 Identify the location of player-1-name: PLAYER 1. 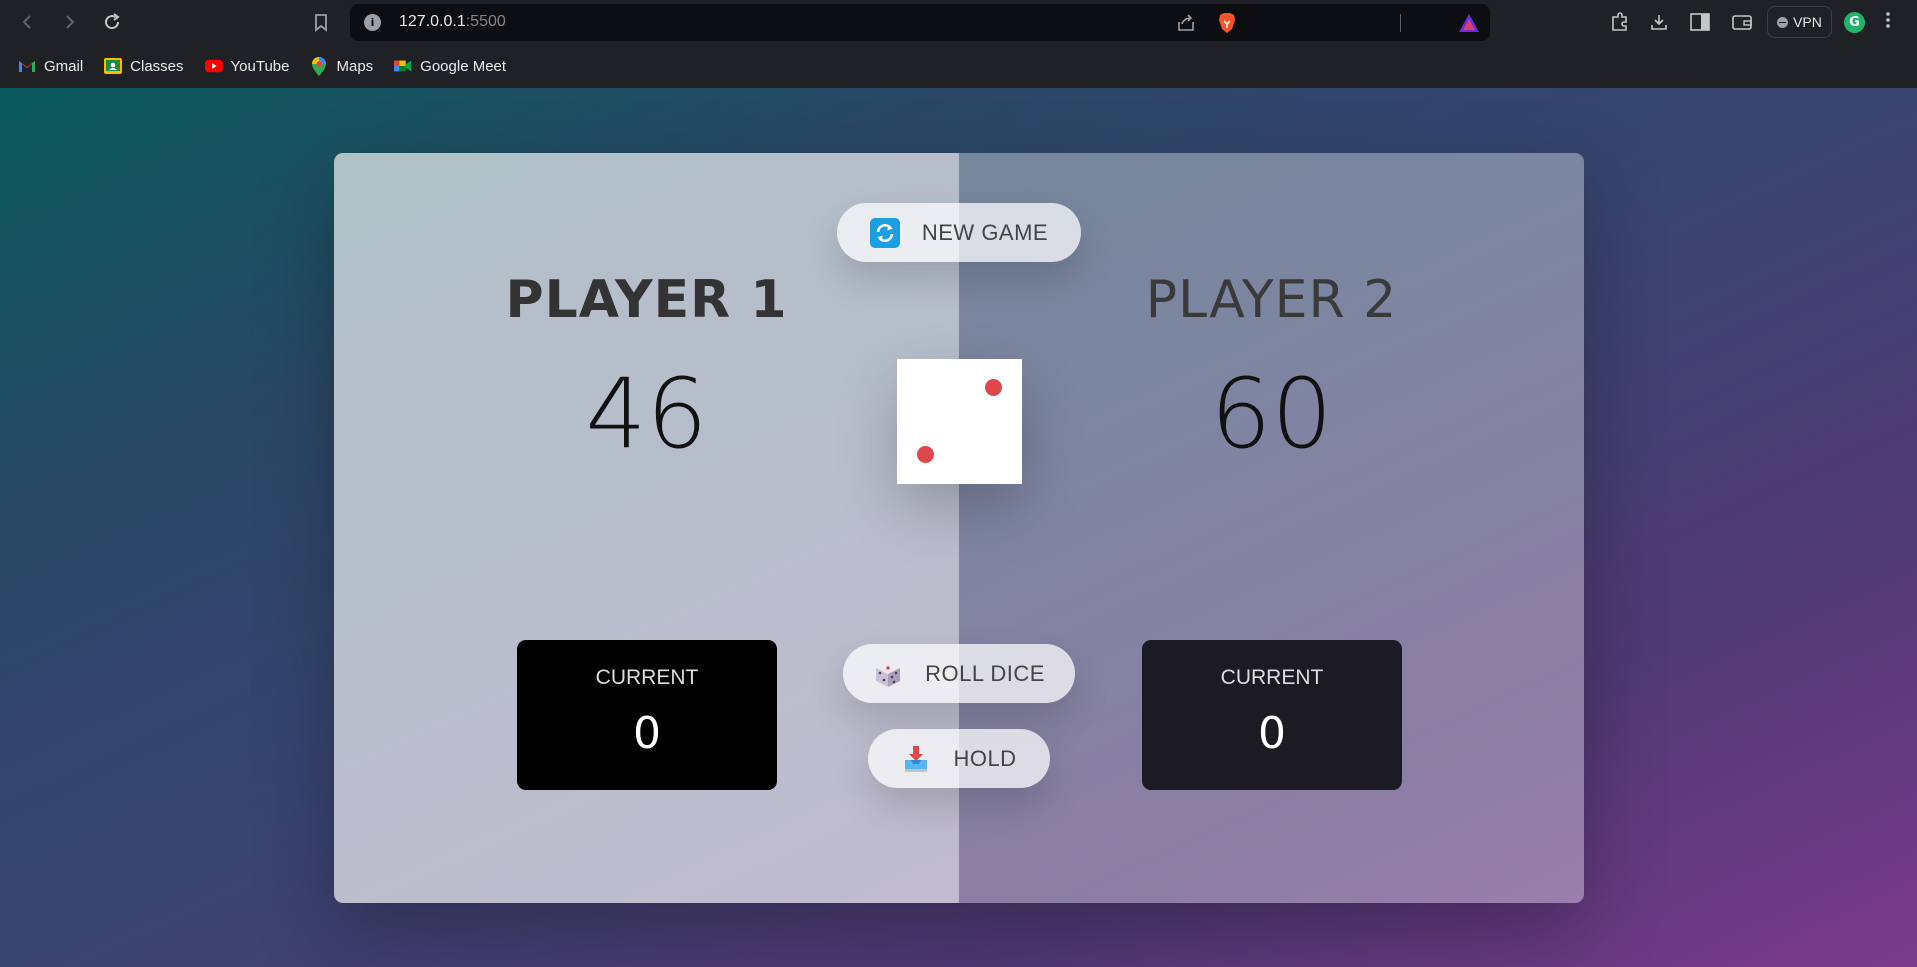
(646, 300).